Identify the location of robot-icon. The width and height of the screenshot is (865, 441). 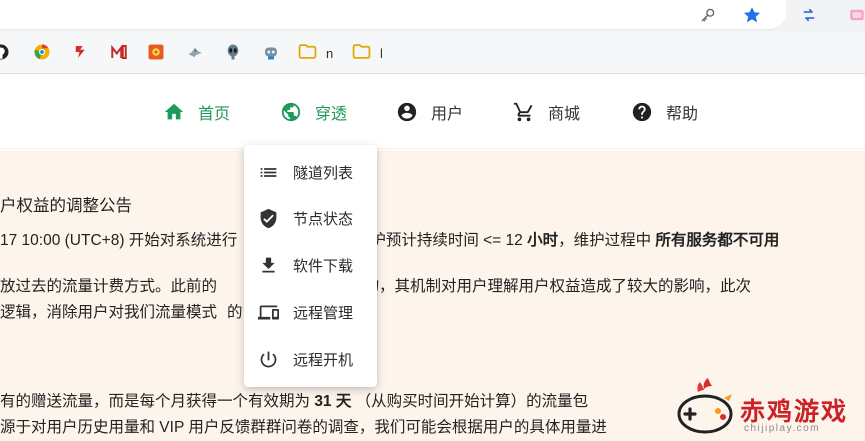
(271, 53).